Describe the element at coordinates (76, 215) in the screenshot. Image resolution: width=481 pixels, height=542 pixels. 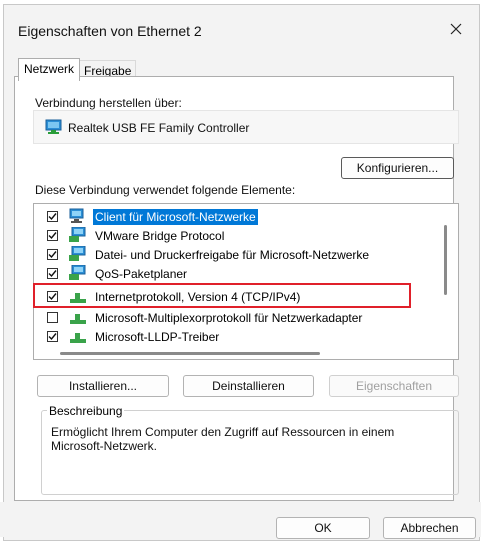
I see `client-icon` at that location.